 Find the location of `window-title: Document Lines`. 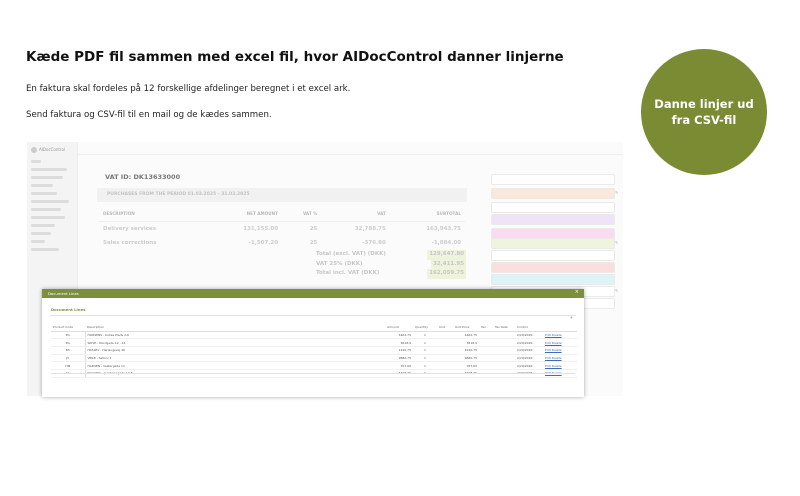

window-title: Document Lines is located at coordinates (63, 293).